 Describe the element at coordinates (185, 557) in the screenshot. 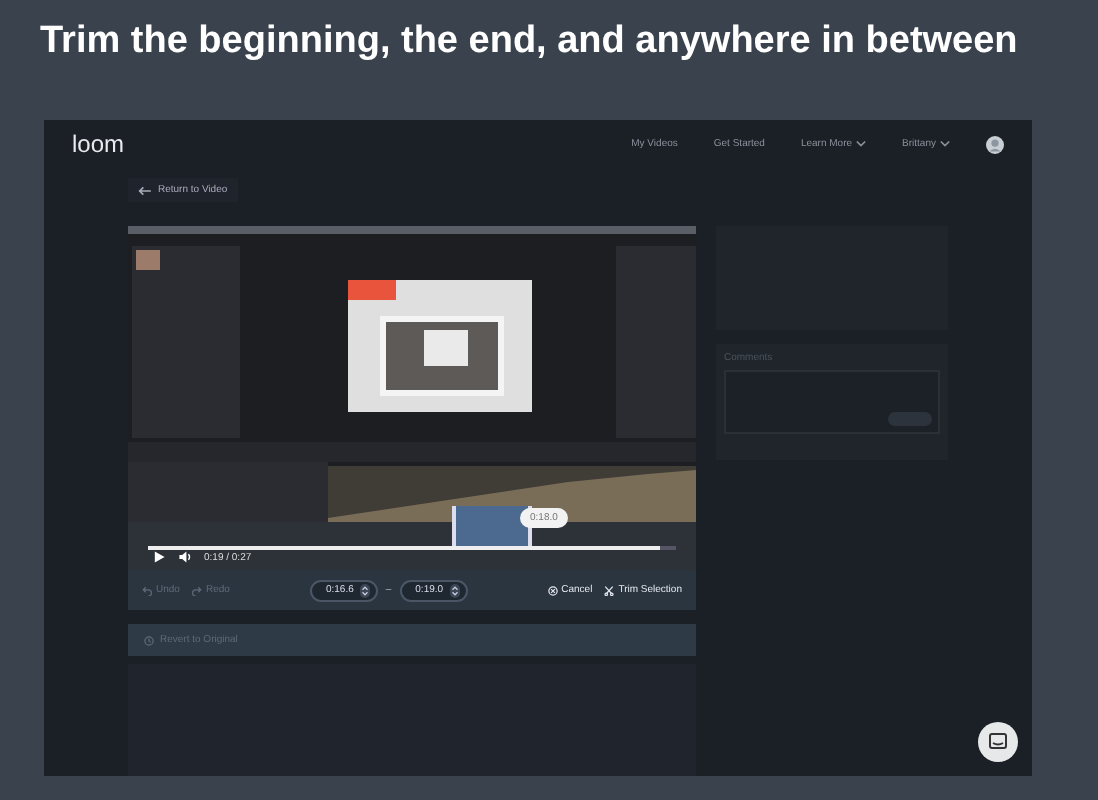

I see `volume-icon` at that location.